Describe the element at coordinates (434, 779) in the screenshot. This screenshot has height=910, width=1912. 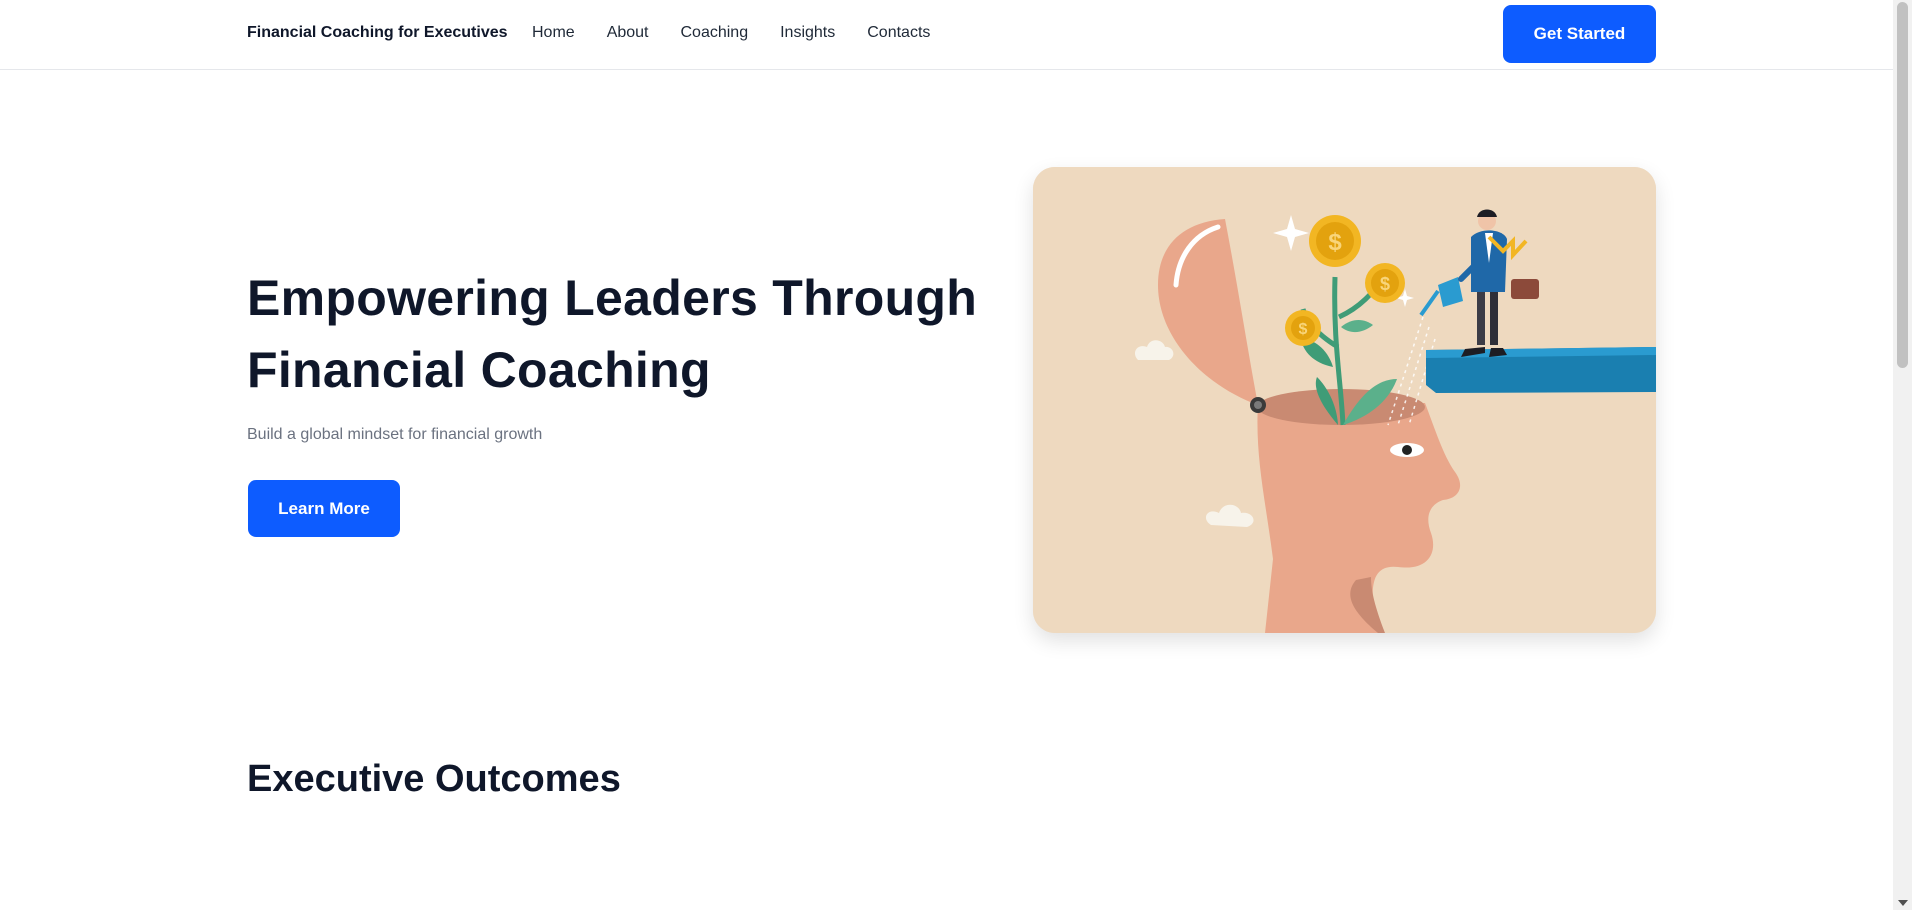
I see `executive-outcomes-heading: Executive Outcomes` at that location.